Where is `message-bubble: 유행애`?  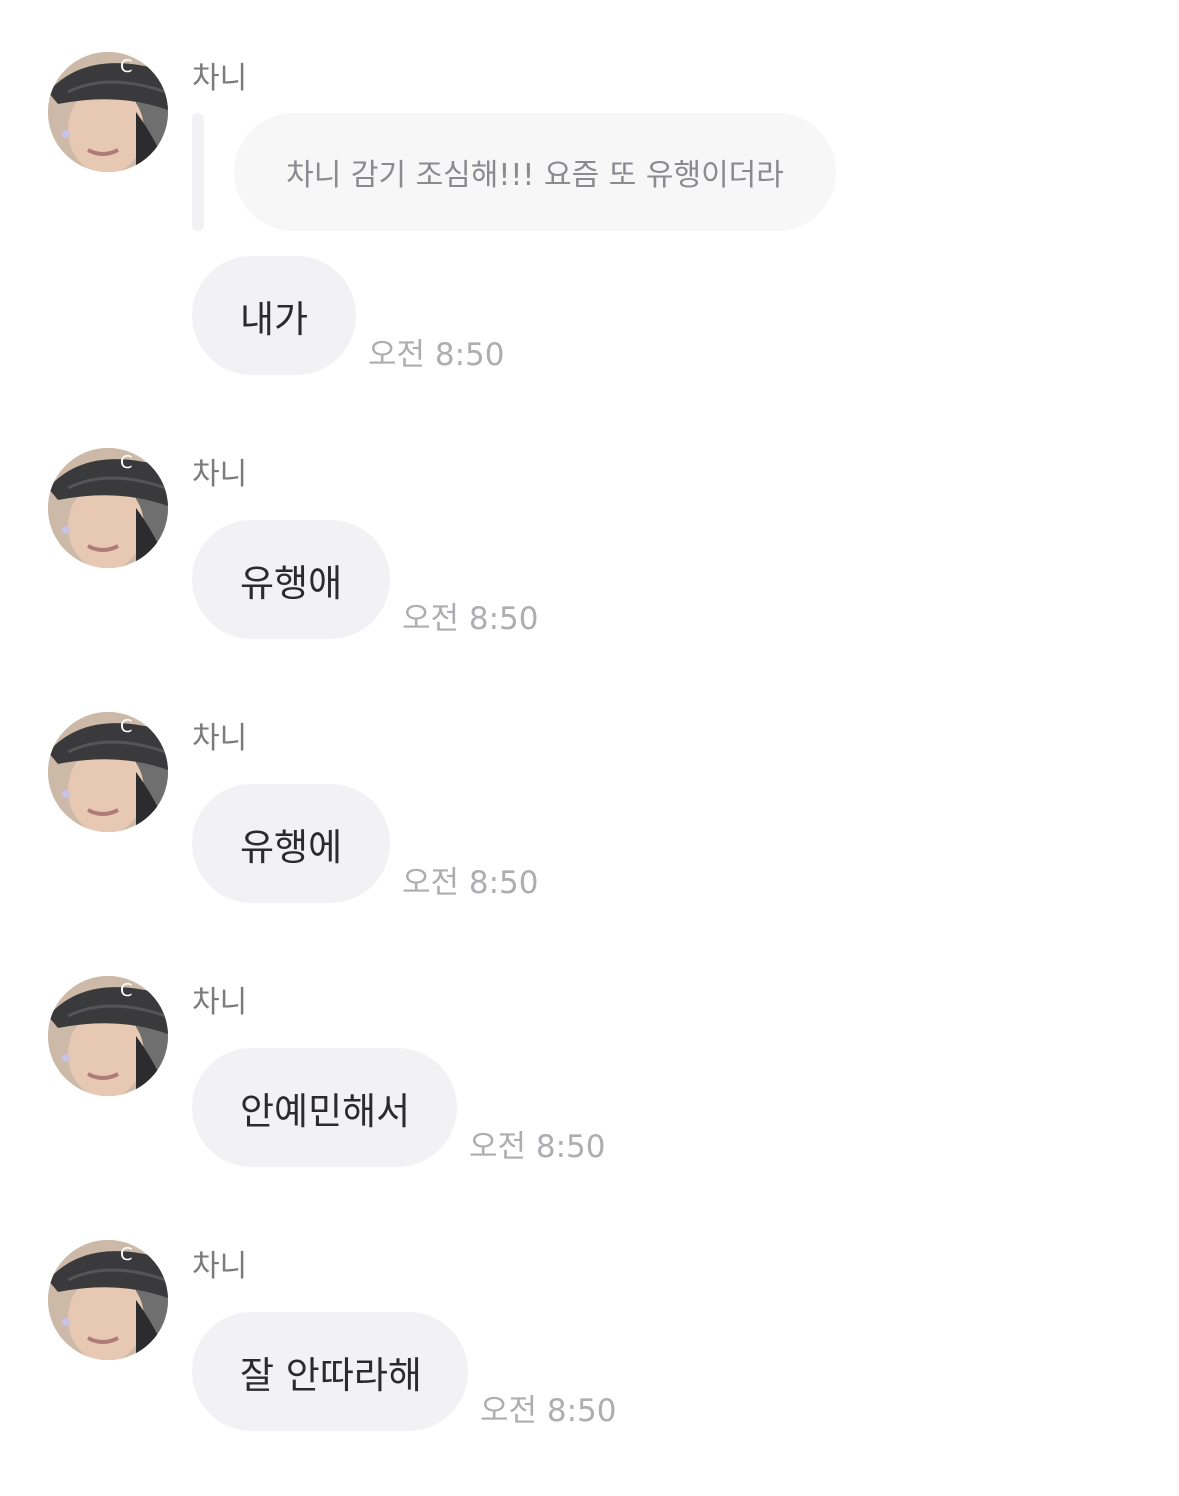
message-bubble: 유행애 is located at coordinates (291, 579).